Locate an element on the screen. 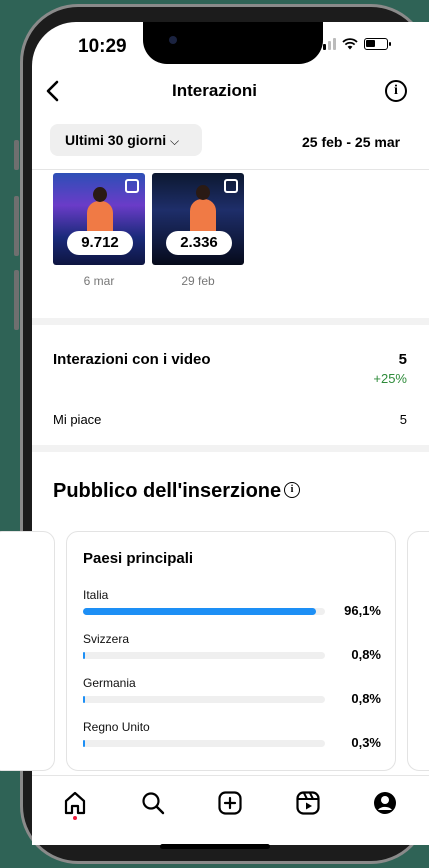 The width and height of the screenshot is (429, 868). reels-icon is located at coordinates (308, 803).